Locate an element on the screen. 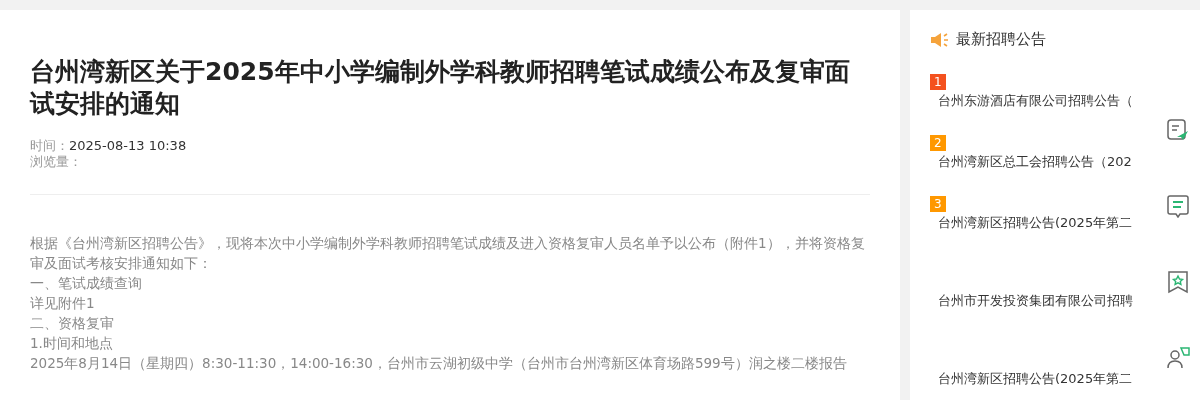 This screenshot has width=1200, height=400. bookmark-star-icon is located at coordinates (1178, 282).